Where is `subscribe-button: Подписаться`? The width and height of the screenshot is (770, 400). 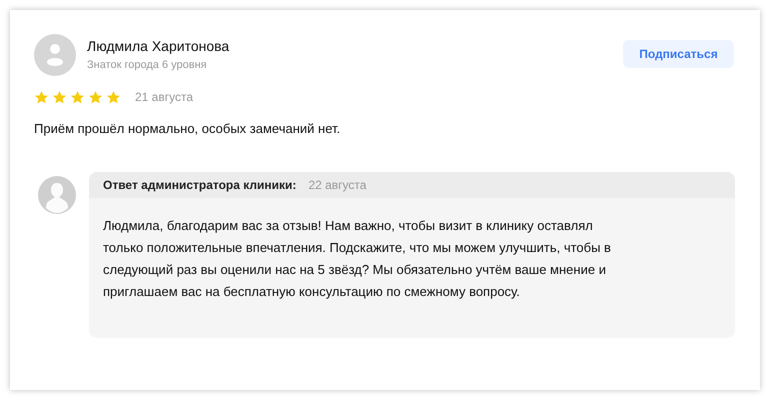
subscribe-button: Подписаться is located at coordinates (678, 54).